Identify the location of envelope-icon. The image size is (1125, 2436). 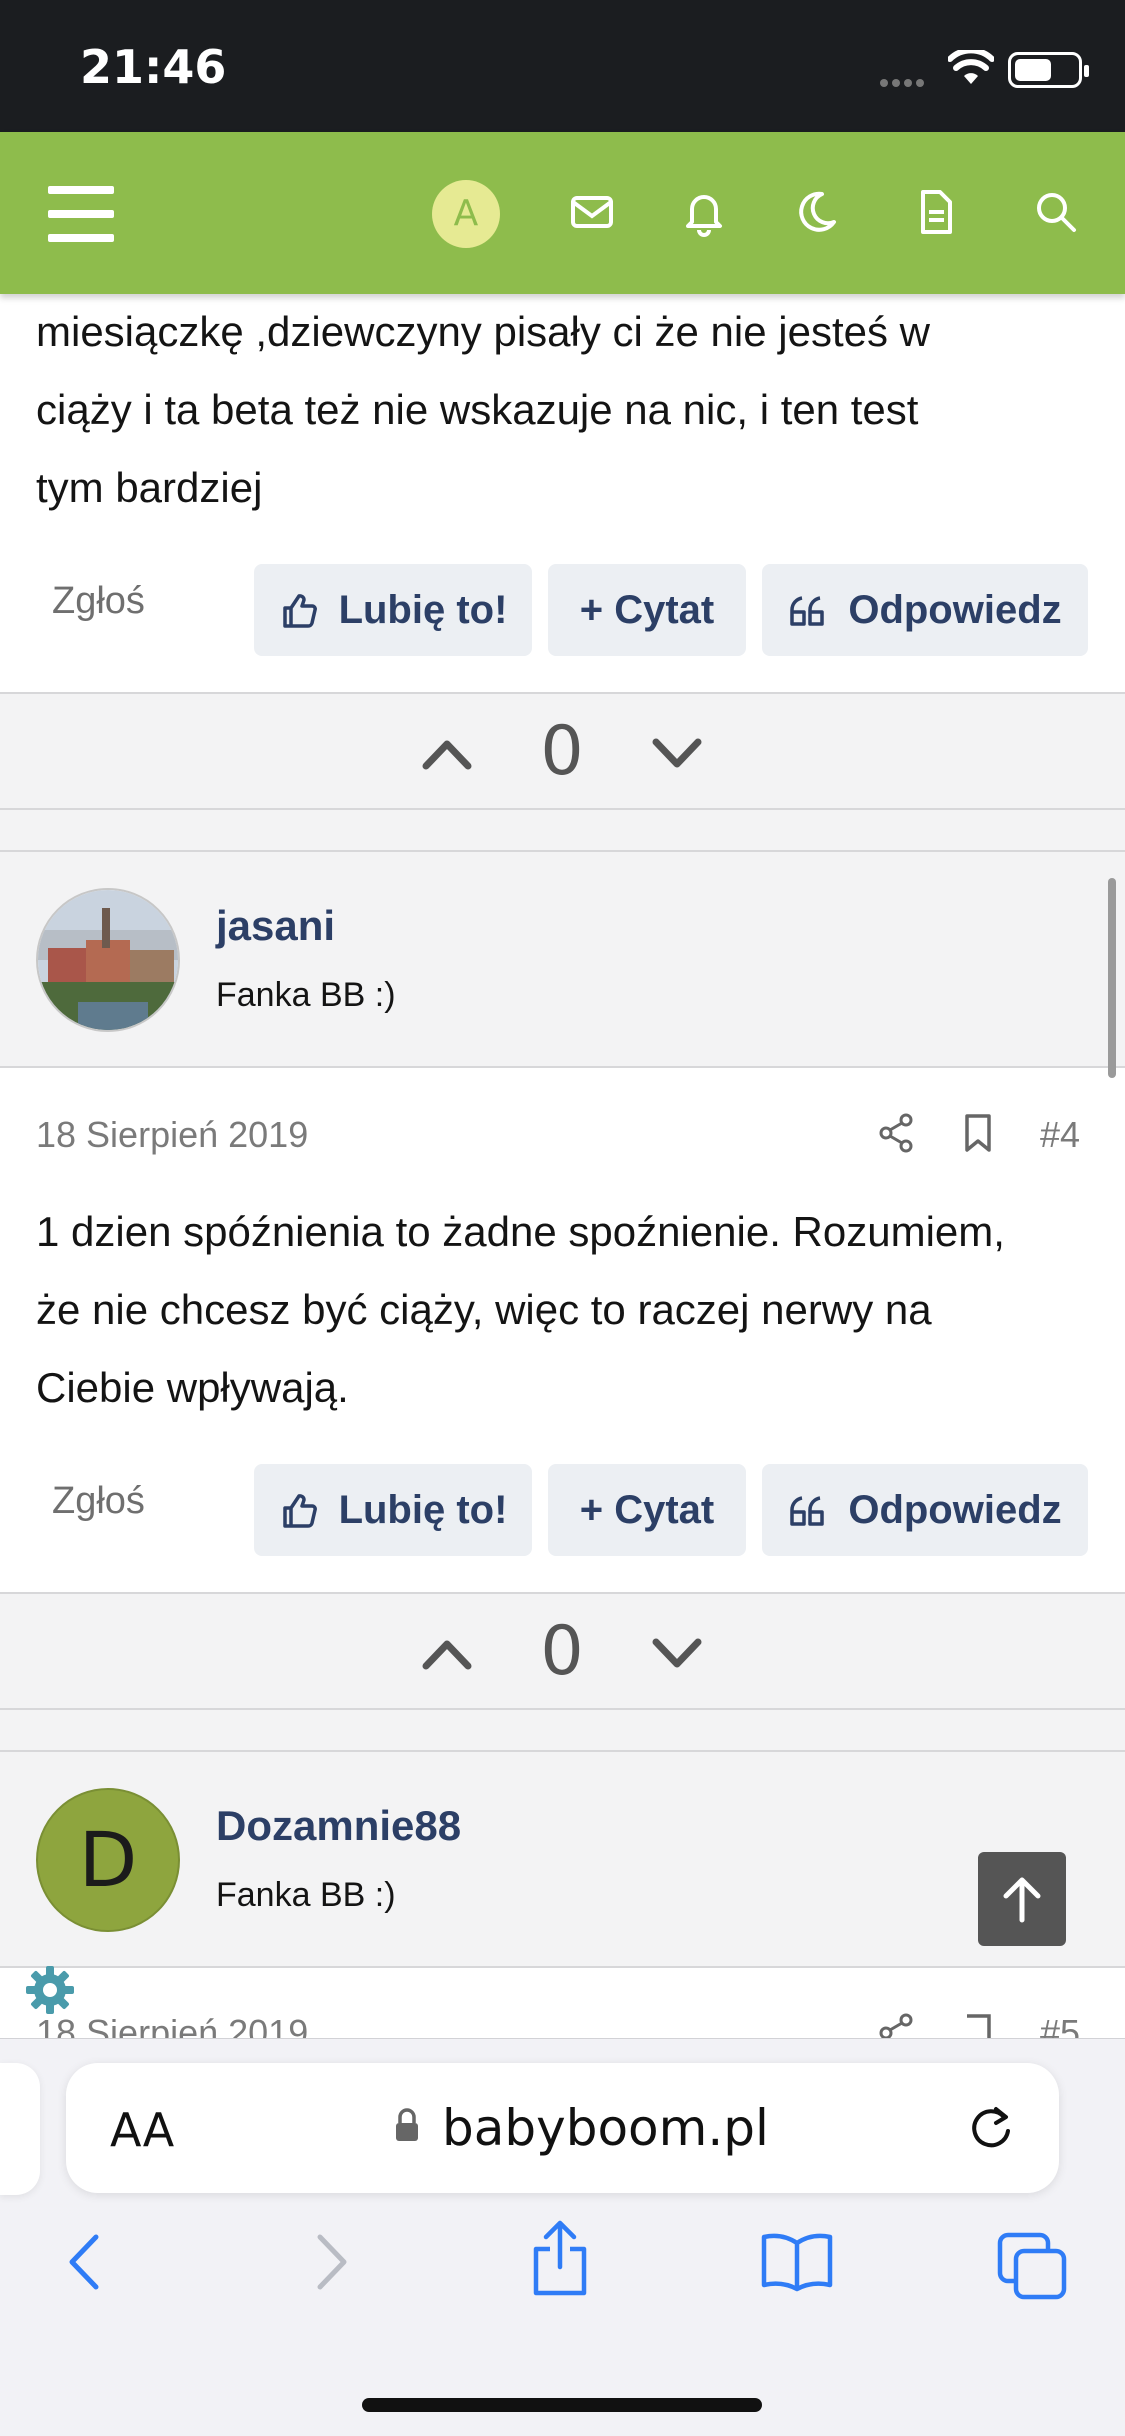
(592, 212).